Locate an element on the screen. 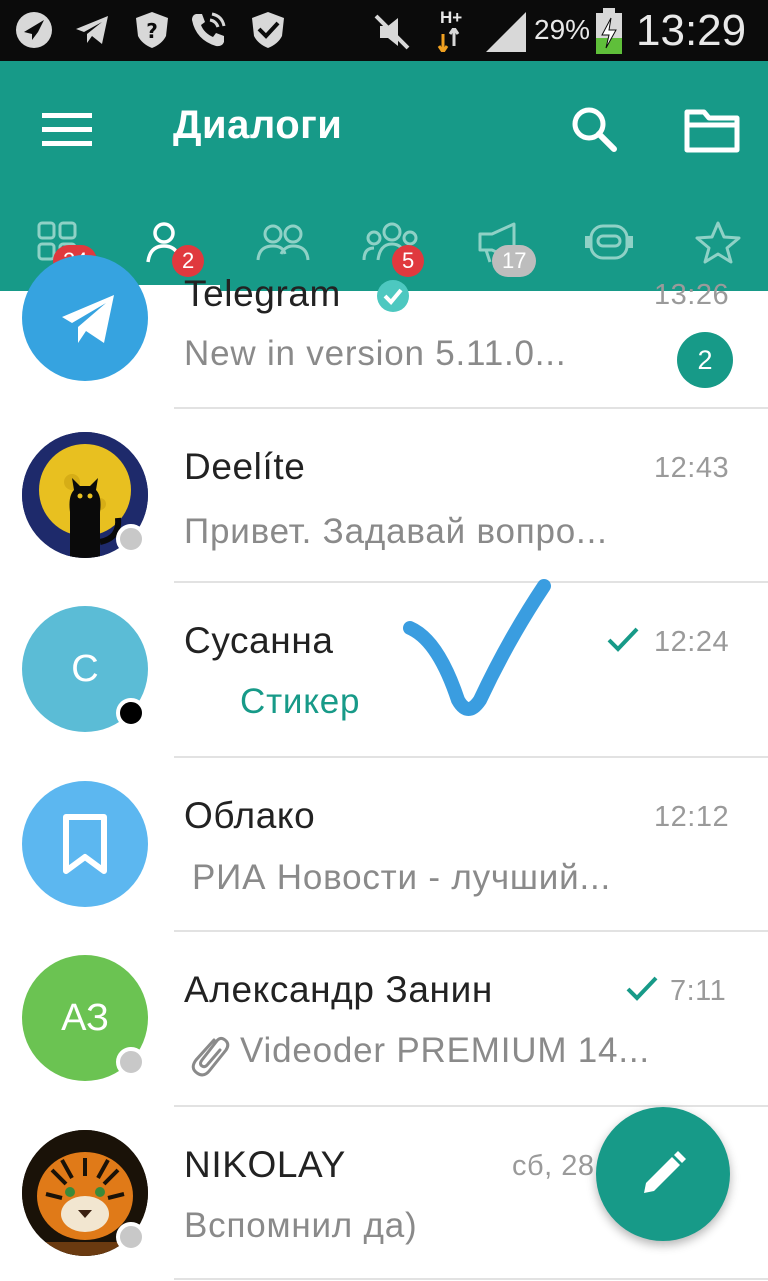 The width and height of the screenshot is (768, 1281). saved-messages-avatar is located at coordinates (85, 844).